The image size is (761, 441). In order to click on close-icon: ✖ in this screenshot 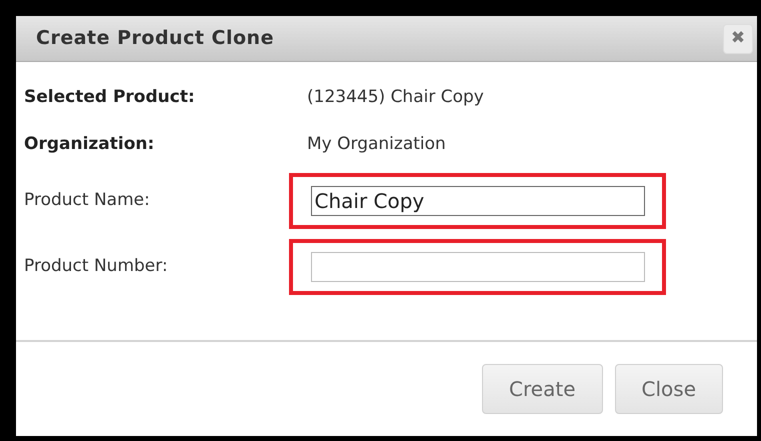, I will do `click(738, 39)`.